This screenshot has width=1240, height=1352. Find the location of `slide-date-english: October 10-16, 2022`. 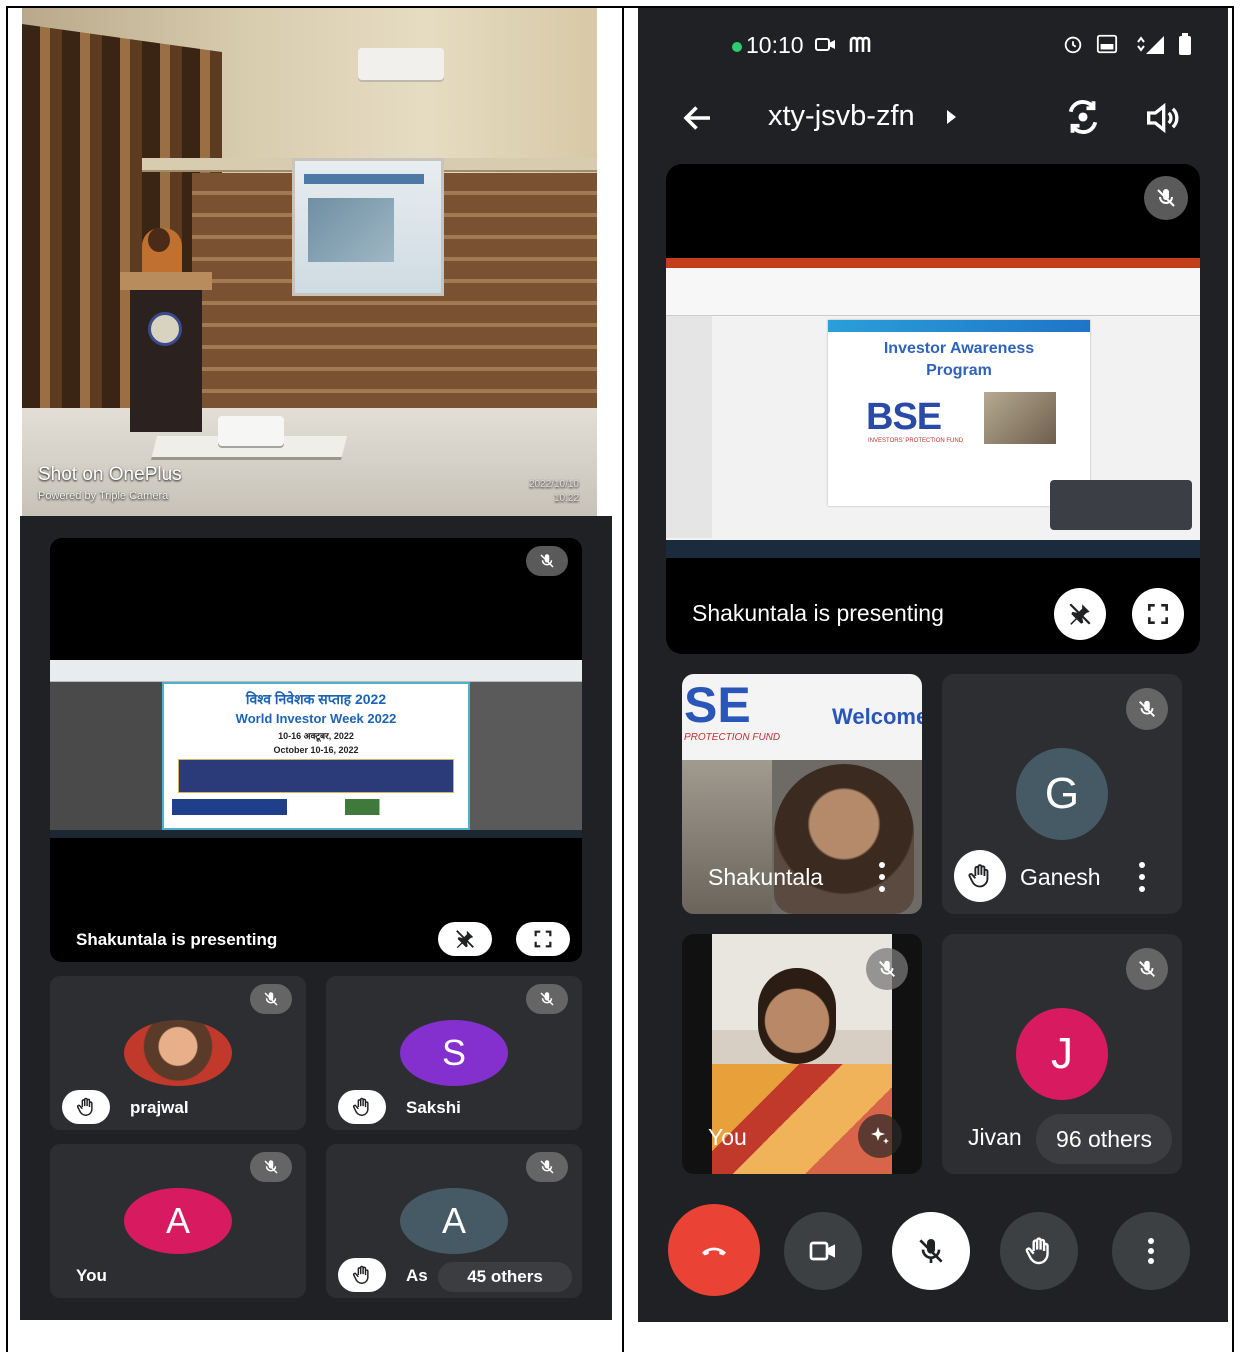

slide-date-english: October 10-16, 2022 is located at coordinates (316, 750).